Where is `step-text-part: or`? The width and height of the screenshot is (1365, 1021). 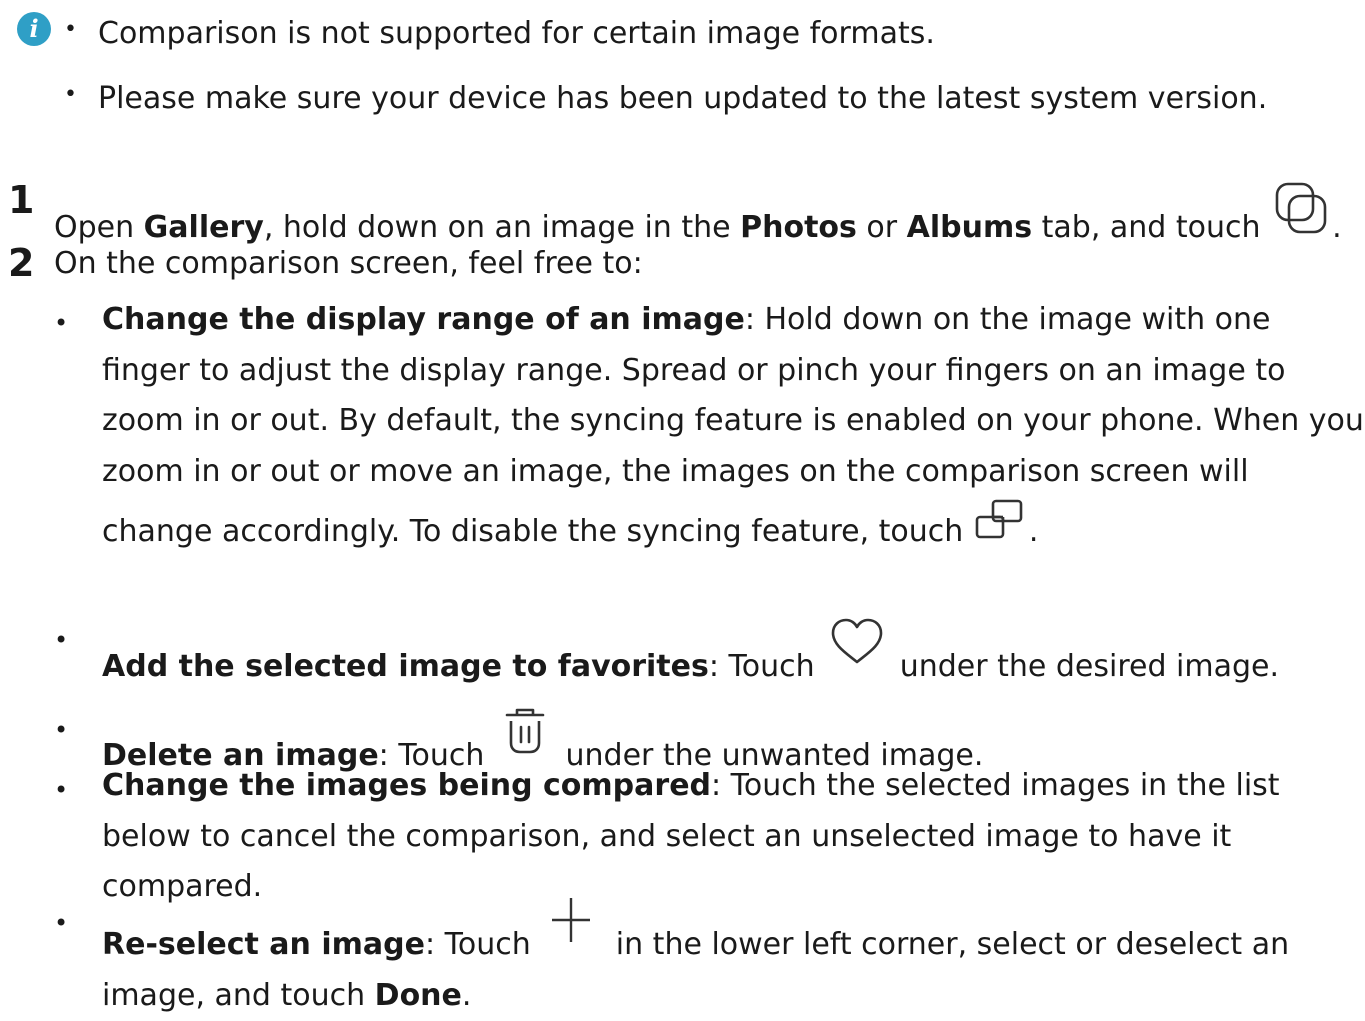 step-text-part: or is located at coordinates (881, 227).